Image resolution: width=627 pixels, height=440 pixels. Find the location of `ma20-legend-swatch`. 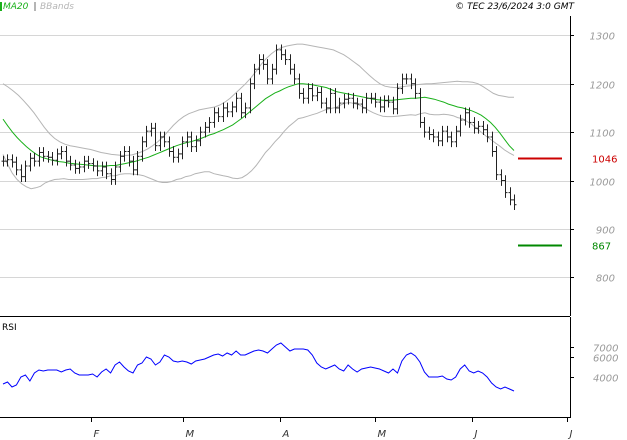

ma20-legend-swatch is located at coordinates (1, 6).